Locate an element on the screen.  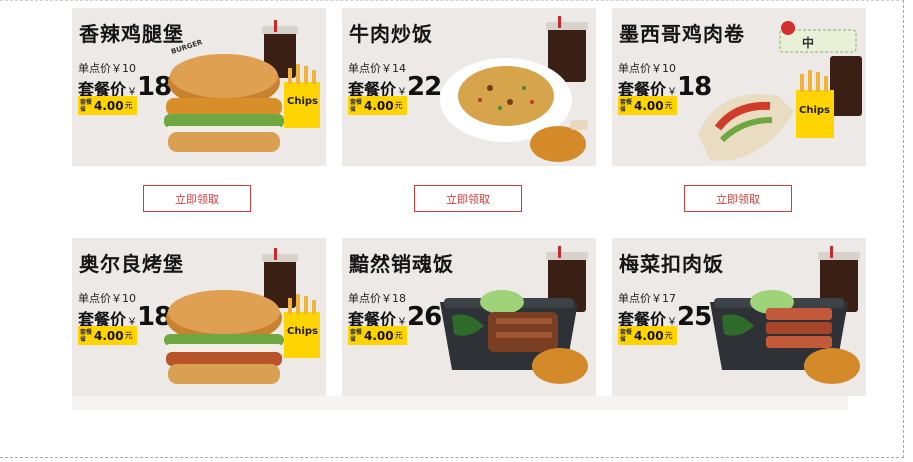
combo-card-char-siu-rice: 黯然销魂饭 单点价￥18 套餐价￥26 套餐省 4.00 元 is located at coordinates (469, 317).